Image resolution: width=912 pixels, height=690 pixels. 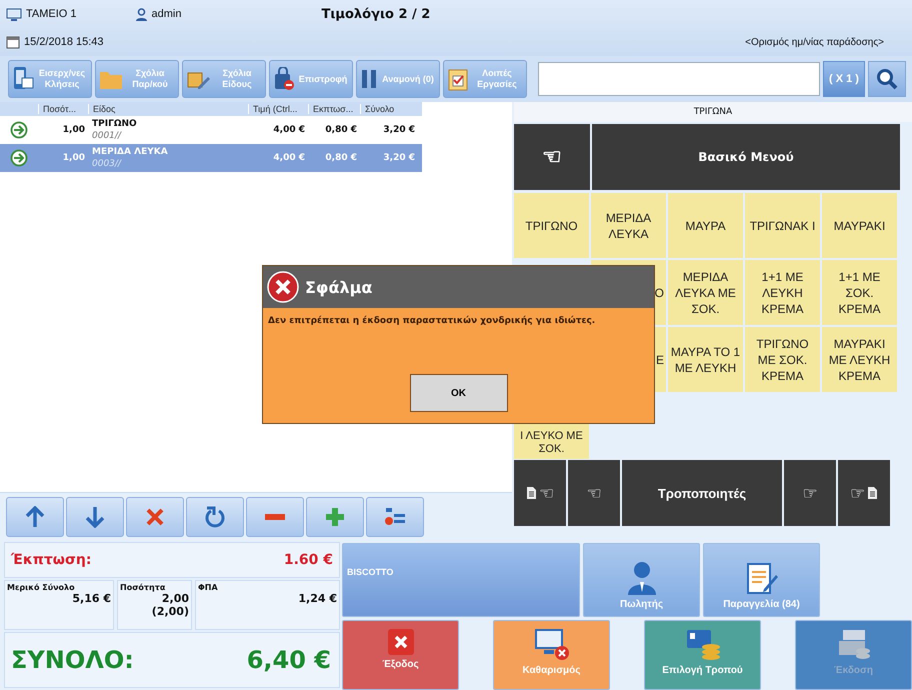 I want to click on phone-icon, so click(x=23, y=79).